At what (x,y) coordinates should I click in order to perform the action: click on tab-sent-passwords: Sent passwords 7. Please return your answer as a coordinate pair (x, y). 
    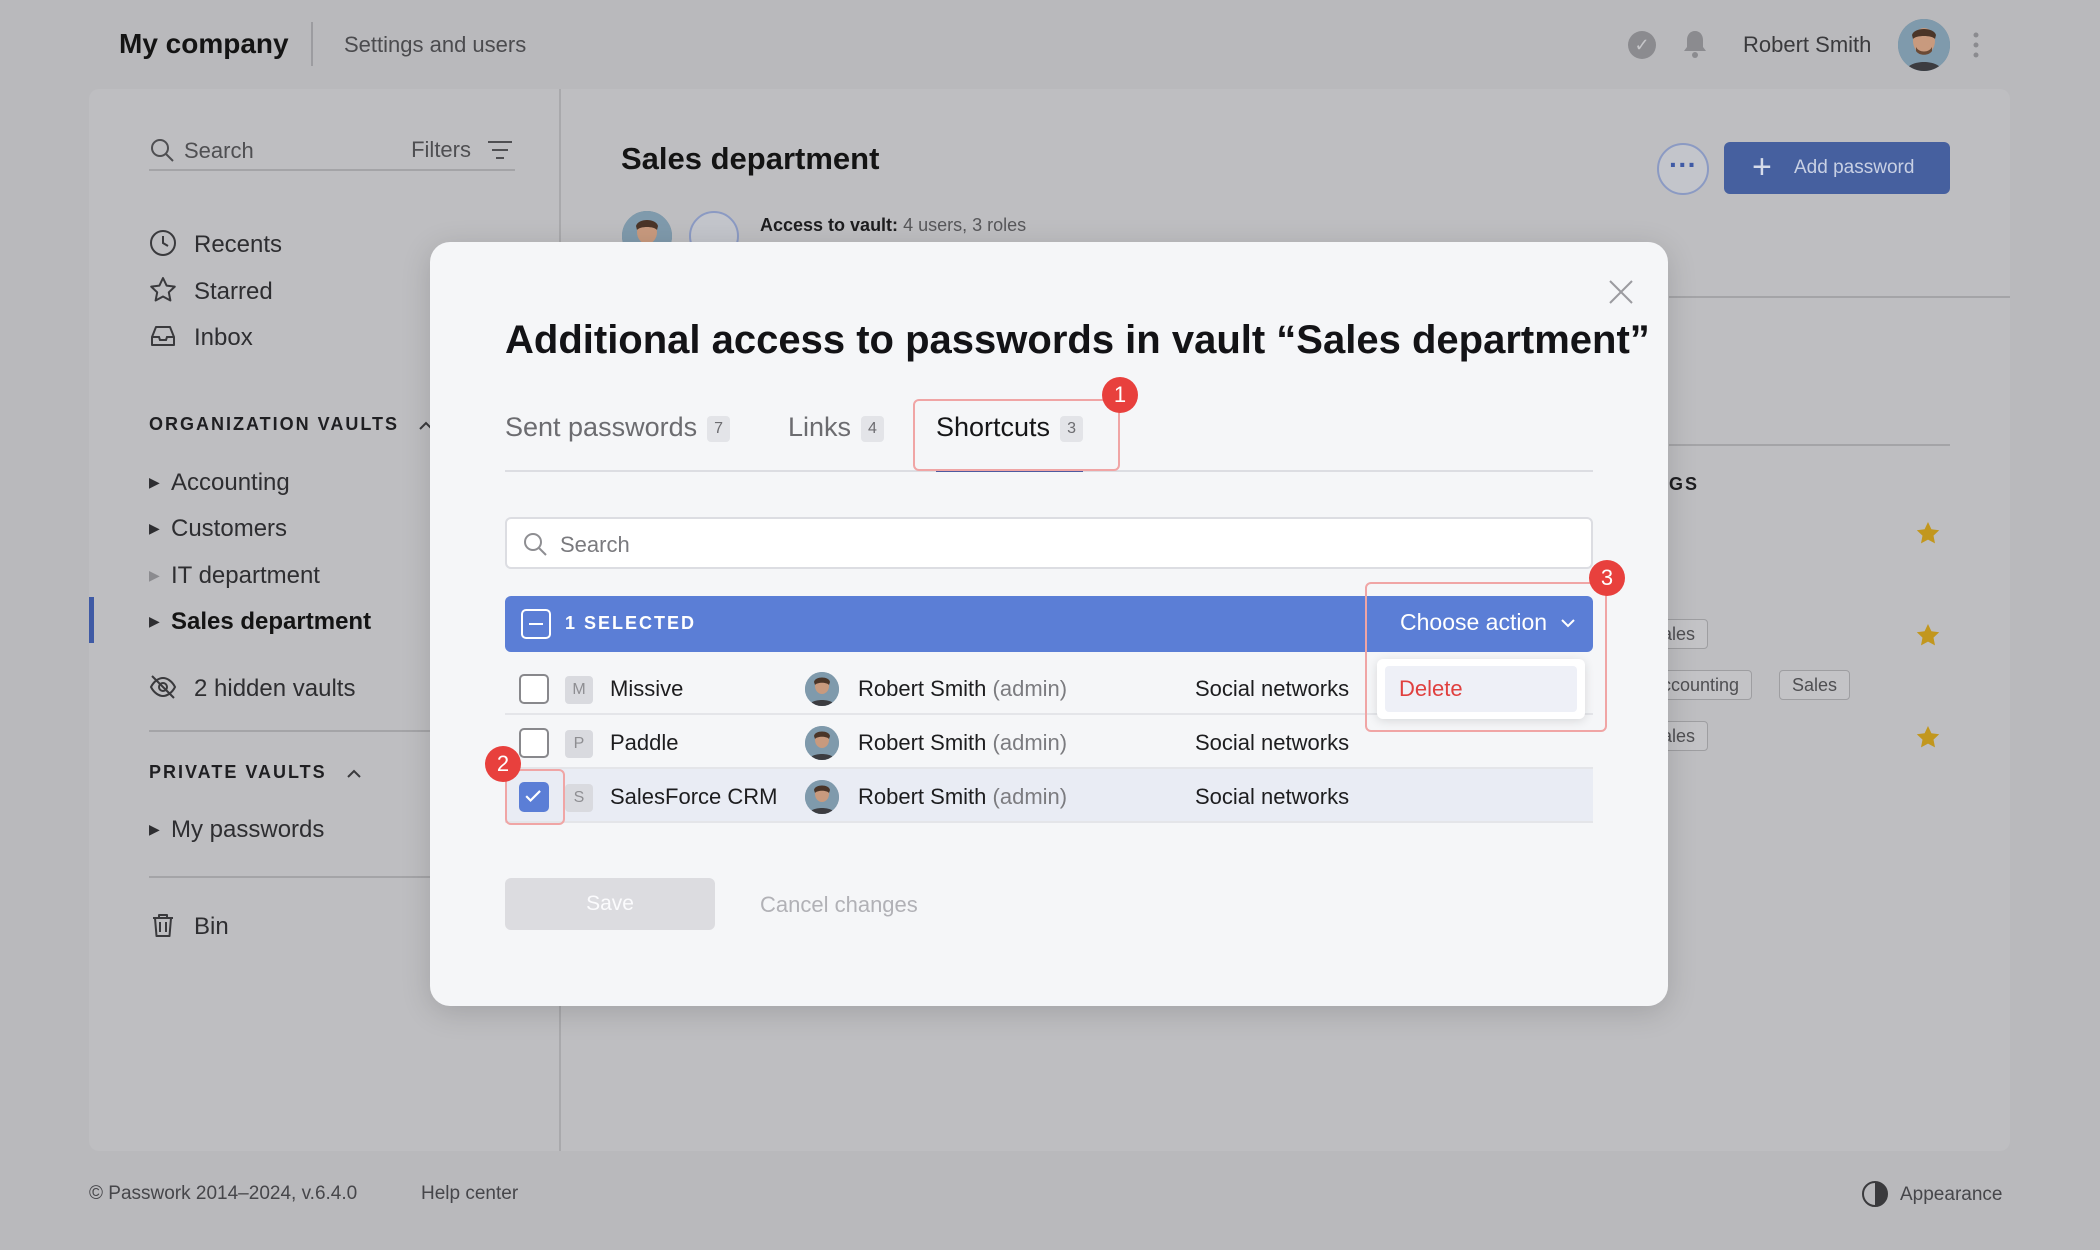
    Looking at the image, I should click on (618, 436).